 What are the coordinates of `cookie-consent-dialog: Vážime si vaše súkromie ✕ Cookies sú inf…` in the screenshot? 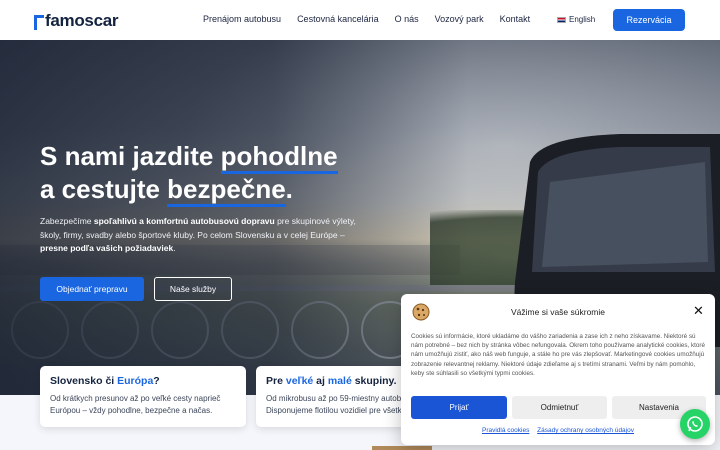 It's located at (558, 369).